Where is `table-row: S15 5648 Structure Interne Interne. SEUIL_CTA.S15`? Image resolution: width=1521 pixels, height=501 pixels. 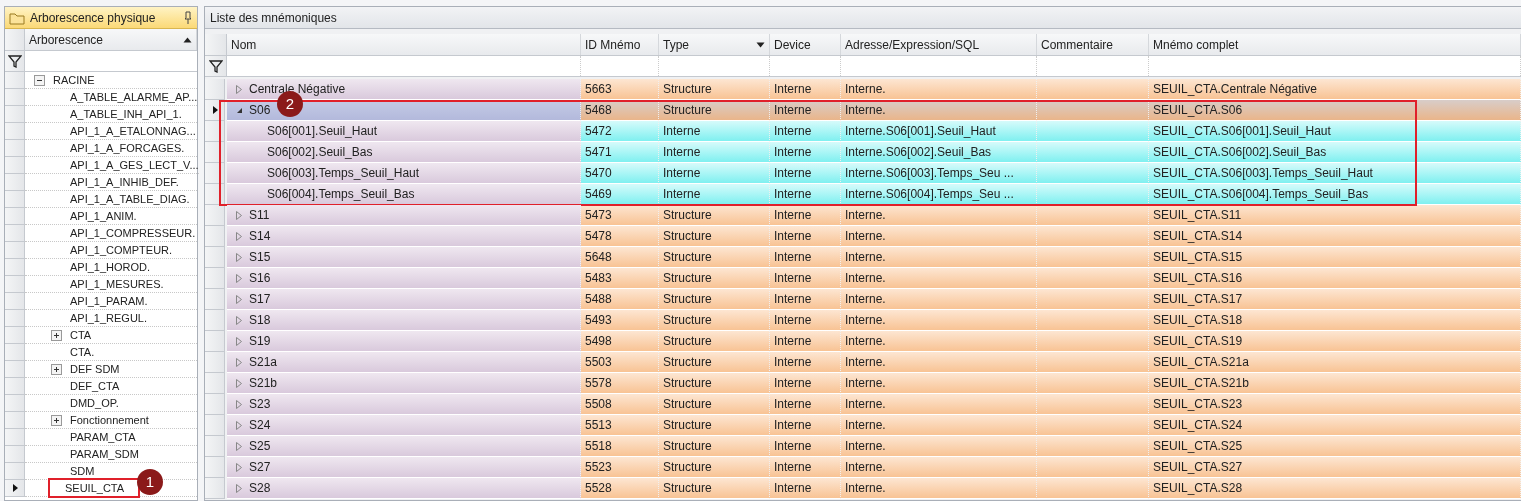 table-row: S15 5648 Structure Interne Interne. SEUIL_CTA.S15 is located at coordinates (863, 257).